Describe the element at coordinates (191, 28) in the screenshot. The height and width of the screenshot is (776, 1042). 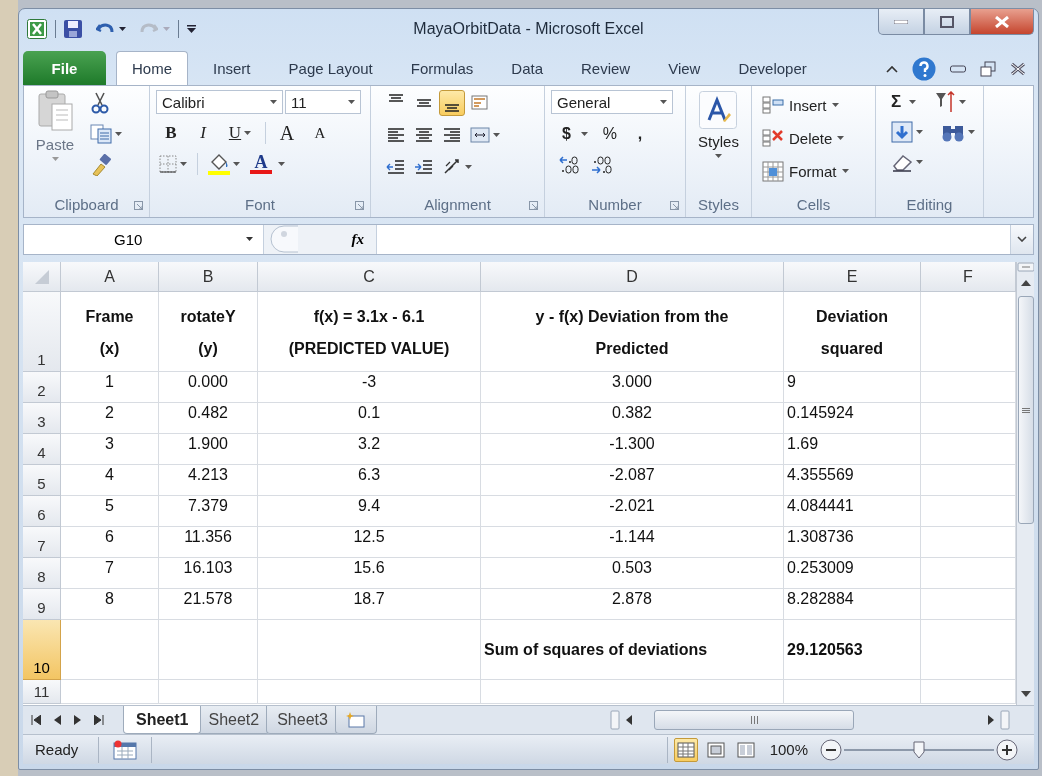
I see `customize-icon` at that location.